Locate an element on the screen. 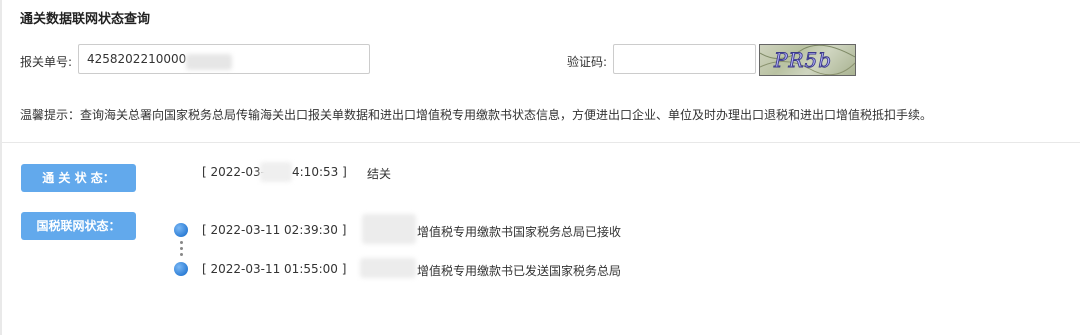  declaration-number-value: 4258202210000 is located at coordinates (137, 59).